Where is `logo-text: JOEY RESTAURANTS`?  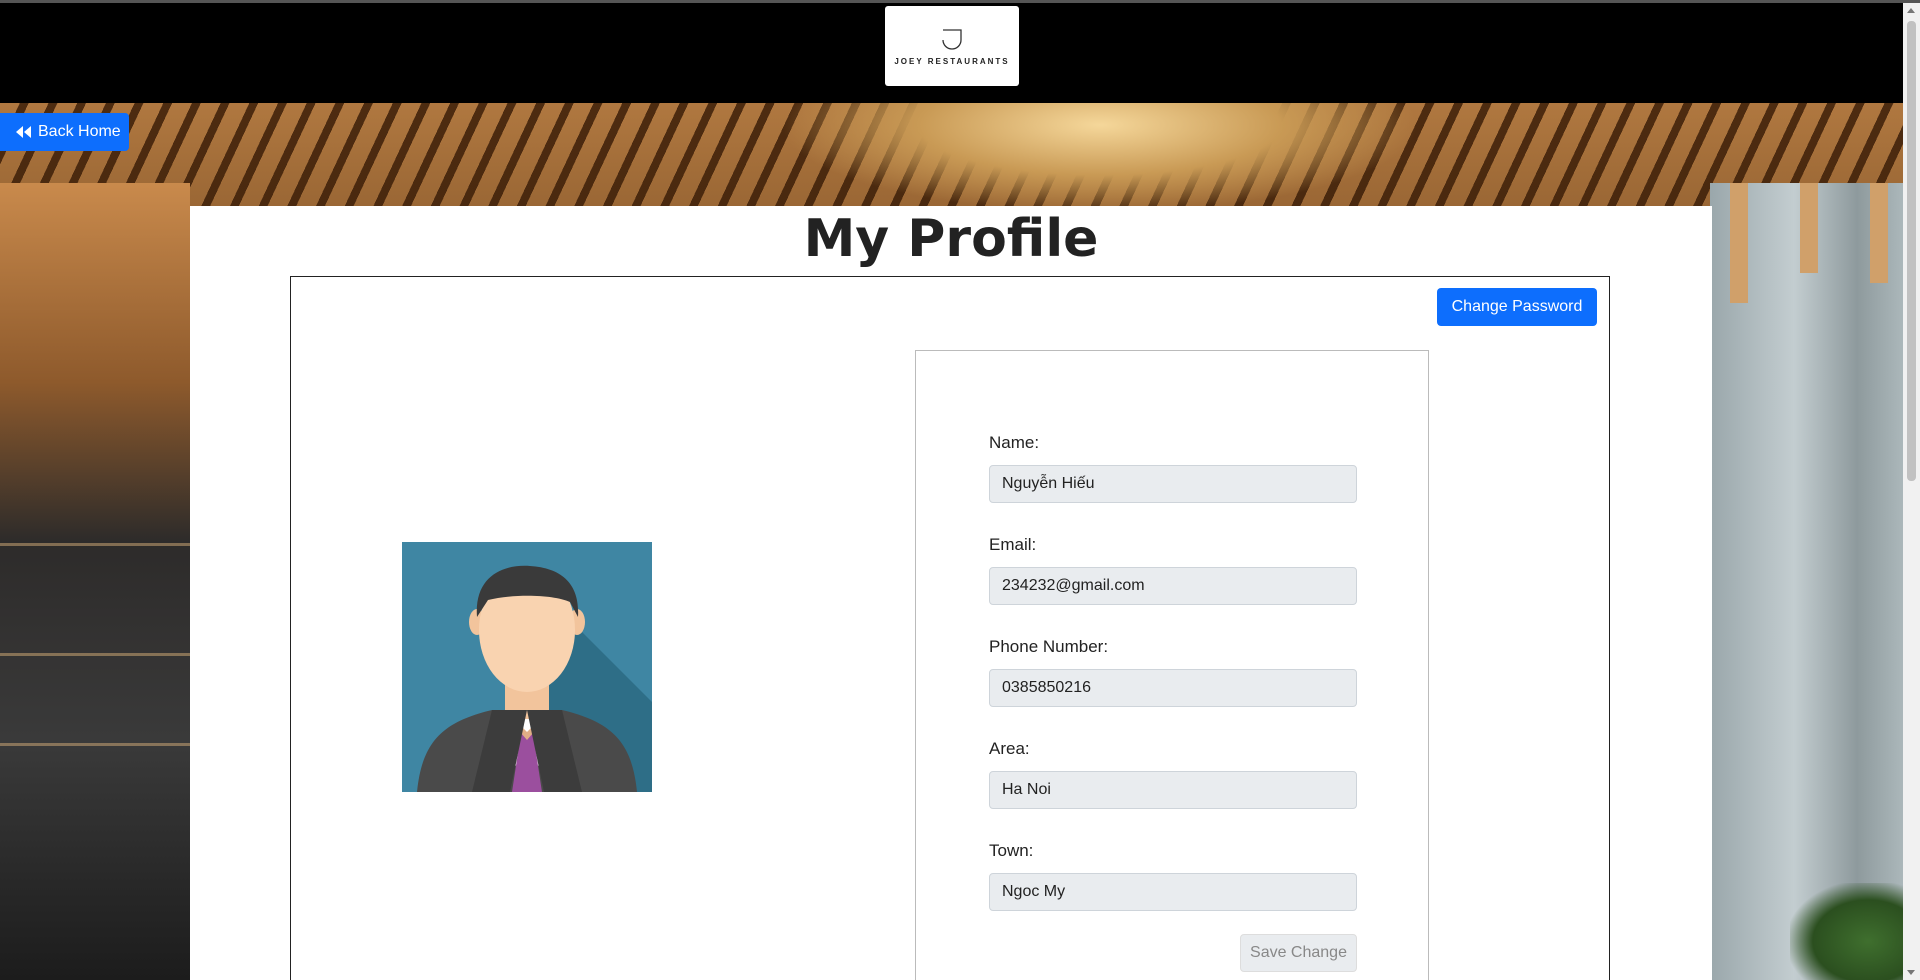
logo-text: JOEY RESTAURANTS is located at coordinates (952, 61).